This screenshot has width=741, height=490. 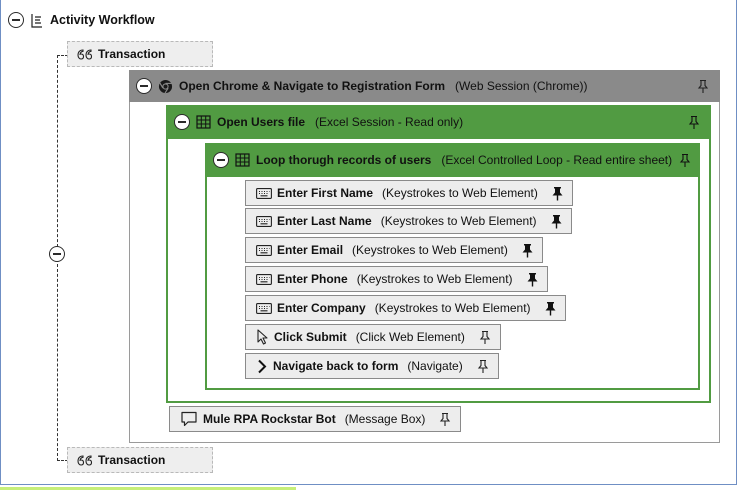 I want to click on cursor-icon, so click(x=262, y=337).